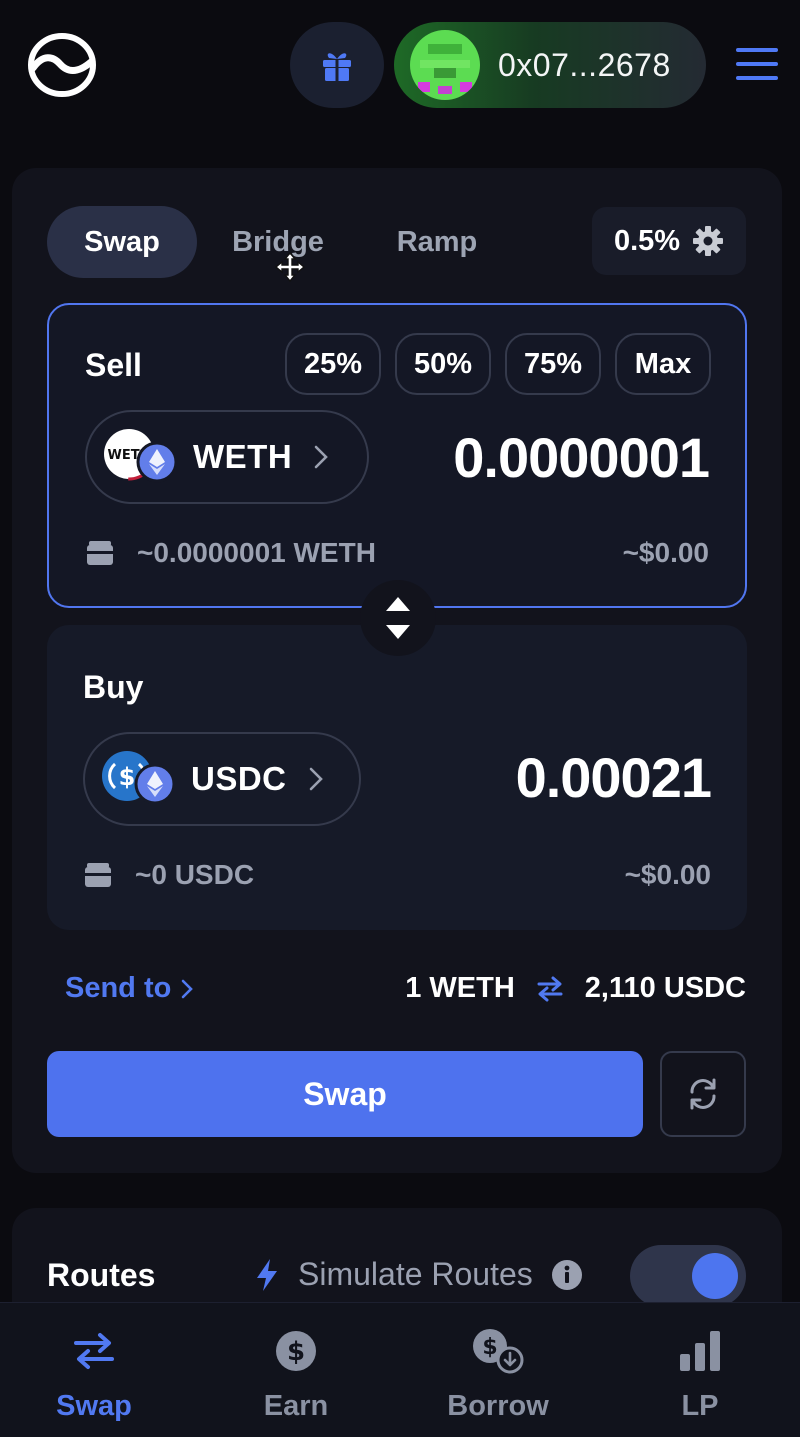 The image size is (800, 1437). I want to click on nav-earn: $ Earn, so click(296, 1369).